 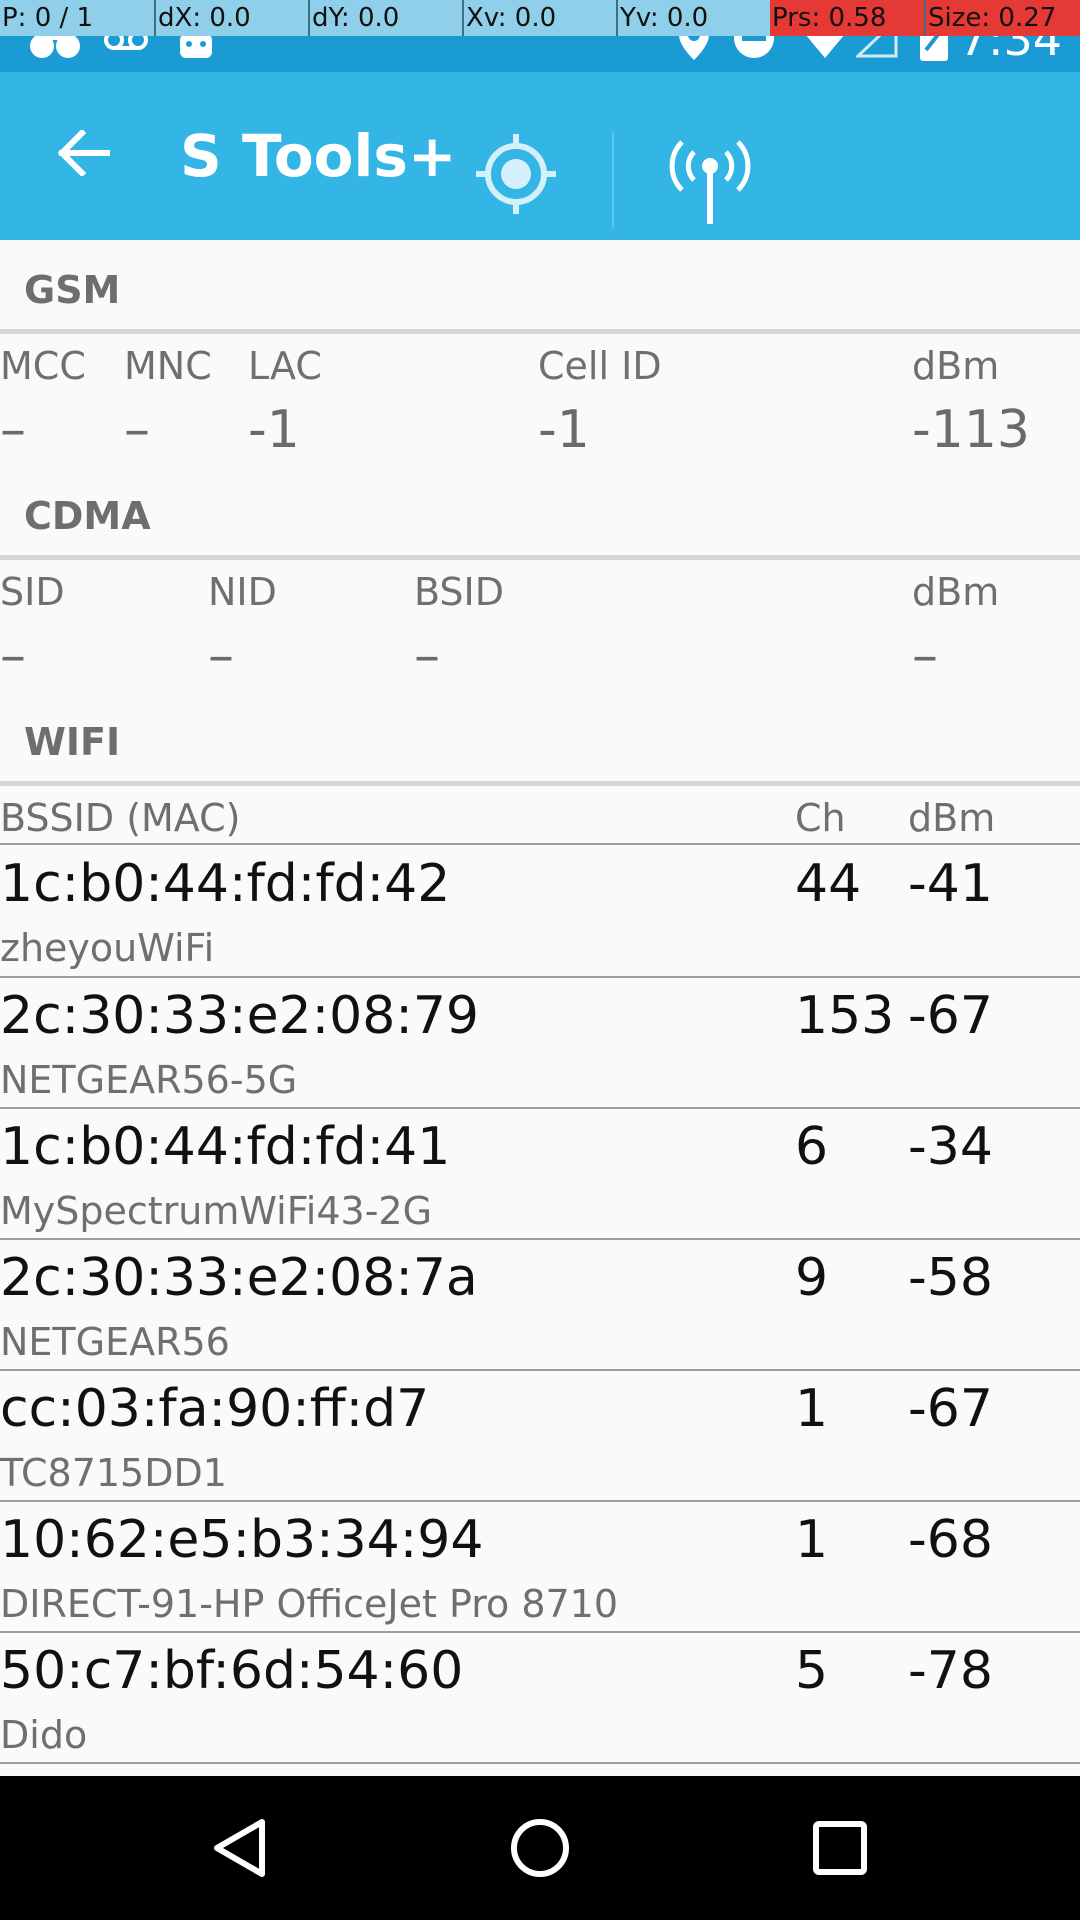 What do you see at coordinates (427, 656) in the screenshot?
I see `cdma-bsid-value: –` at bounding box center [427, 656].